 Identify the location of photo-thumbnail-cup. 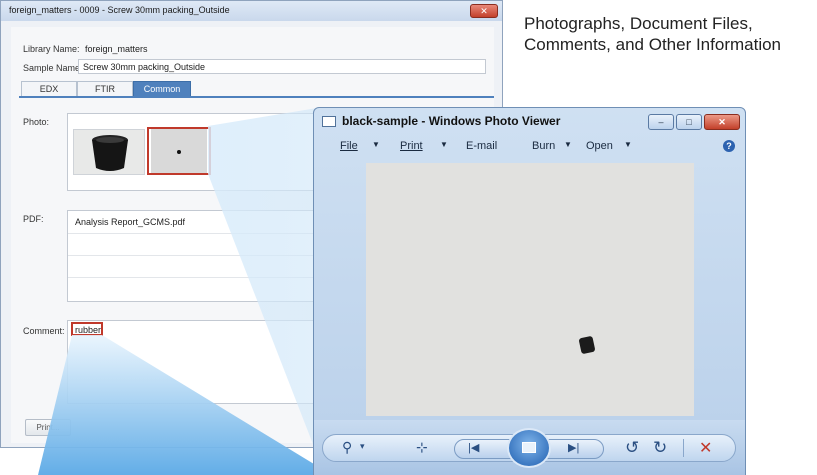
(109, 152).